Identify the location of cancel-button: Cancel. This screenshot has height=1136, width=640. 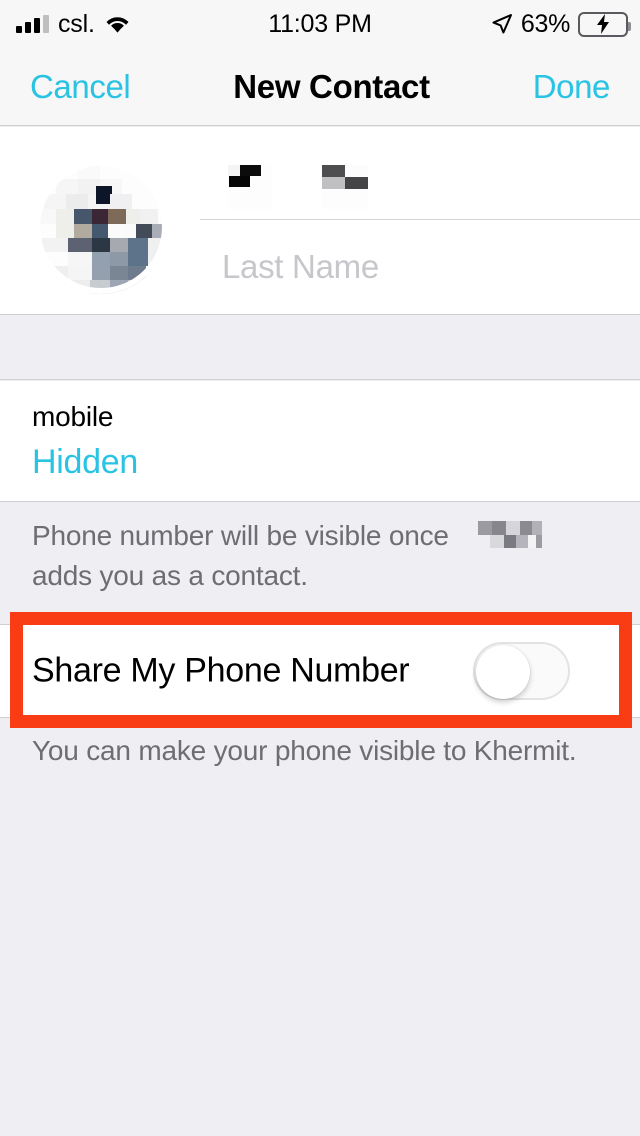
(80, 87).